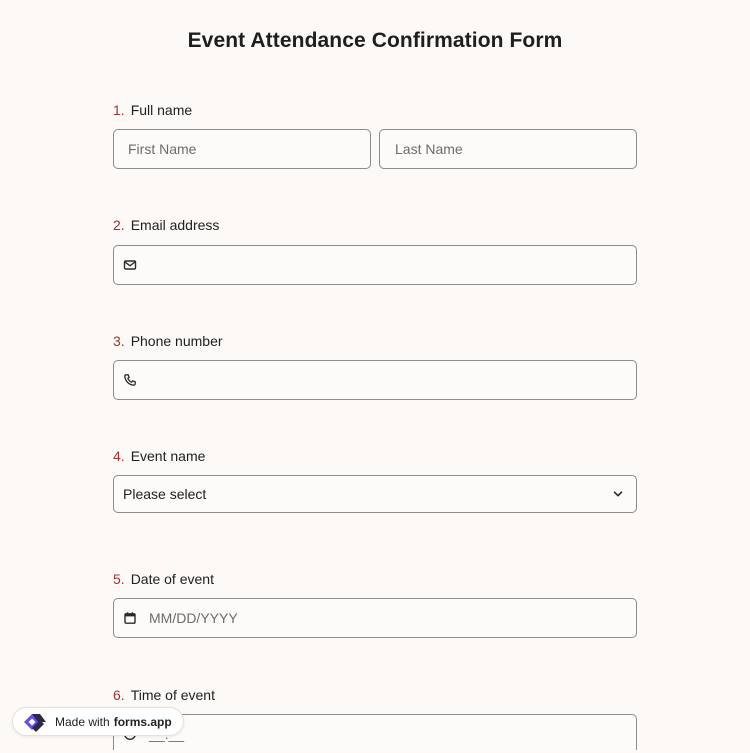 The height and width of the screenshot is (753, 750). What do you see at coordinates (375, 265) in the screenshot?
I see `email-input` at bounding box center [375, 265].